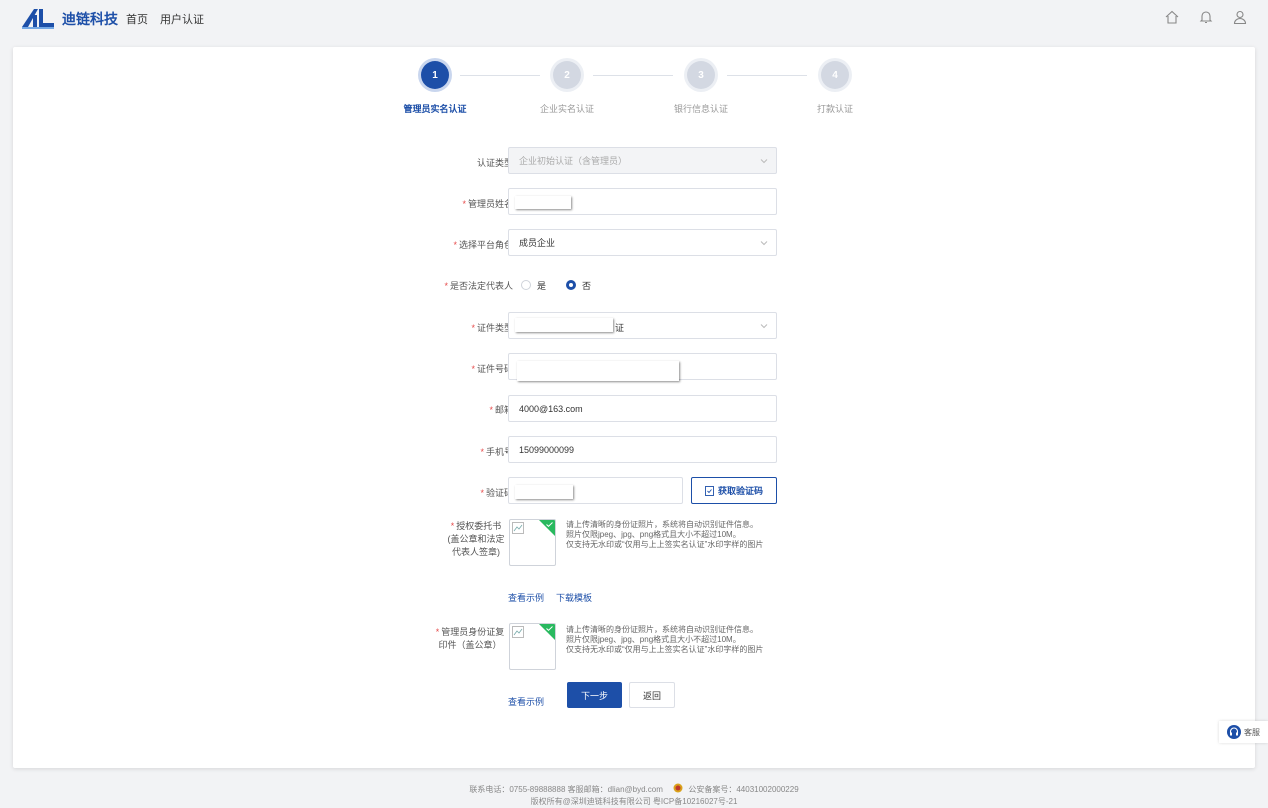 Image resolution: width=1268 pixels, height=808 pixels. What do you see at coordinates (487, 204) in the screenshot?
I see `admin-name-label: * 管理员姓名` at bounding box center [487, 204].